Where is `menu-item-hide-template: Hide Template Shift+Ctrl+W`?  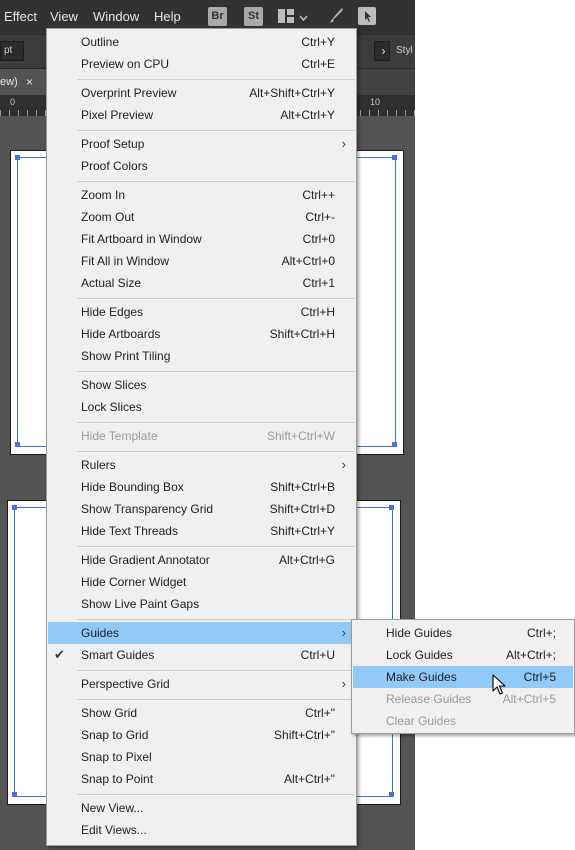 menu-item-hide-template: Hide Template Shift+Ctrl+W is located at coordinates (201, 436).